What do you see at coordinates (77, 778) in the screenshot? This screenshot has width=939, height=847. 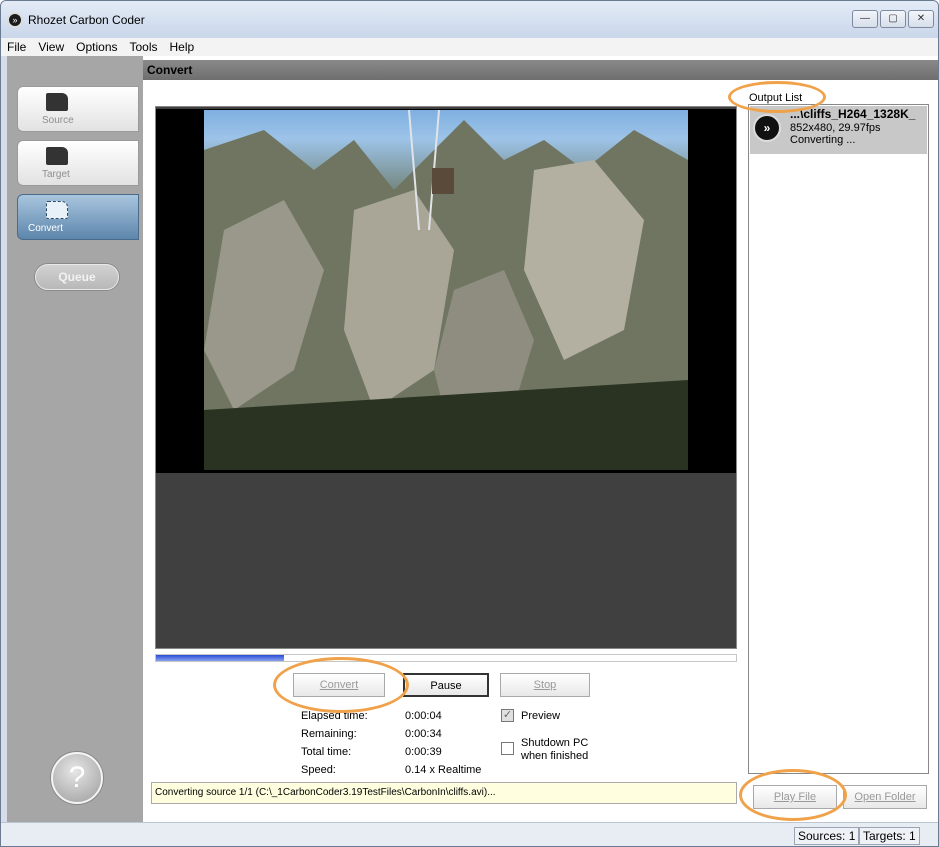 I see `help-button: ?` at bounding box center [77, 778].